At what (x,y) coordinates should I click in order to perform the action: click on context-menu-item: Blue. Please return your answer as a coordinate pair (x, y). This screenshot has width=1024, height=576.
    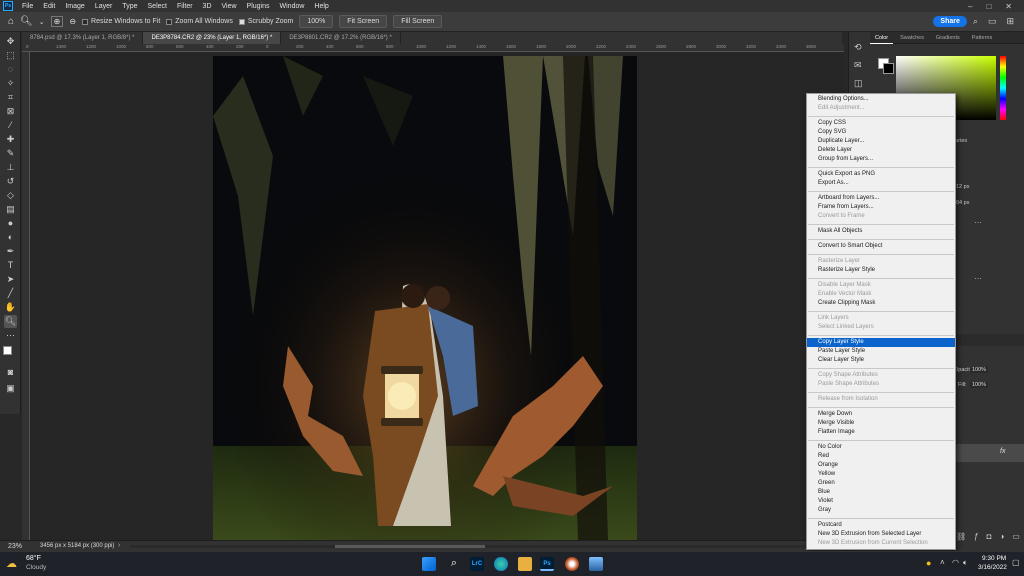
    Looking at the image, I should click on (881, 492).